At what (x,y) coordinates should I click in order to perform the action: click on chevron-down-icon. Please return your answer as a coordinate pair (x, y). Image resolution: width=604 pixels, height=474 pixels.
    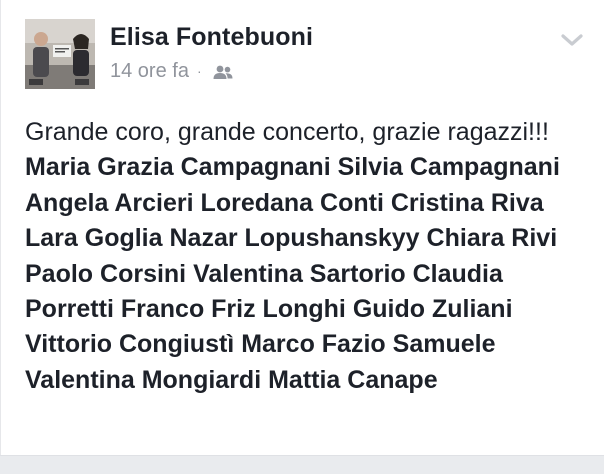
    Looking at the image, I should click on (572, 40).